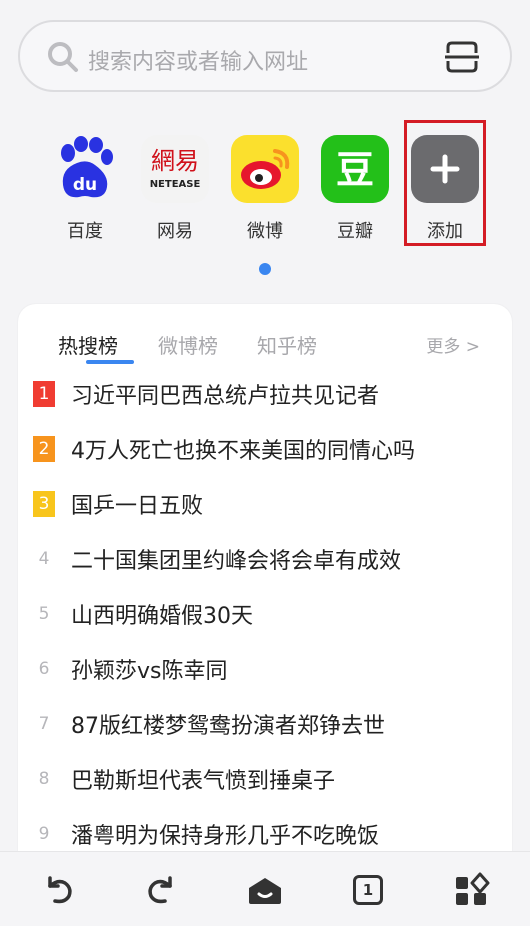 The width and height of the screenshot is (530, 926). I want to click on svg-text: 網易, so click(175, 161).